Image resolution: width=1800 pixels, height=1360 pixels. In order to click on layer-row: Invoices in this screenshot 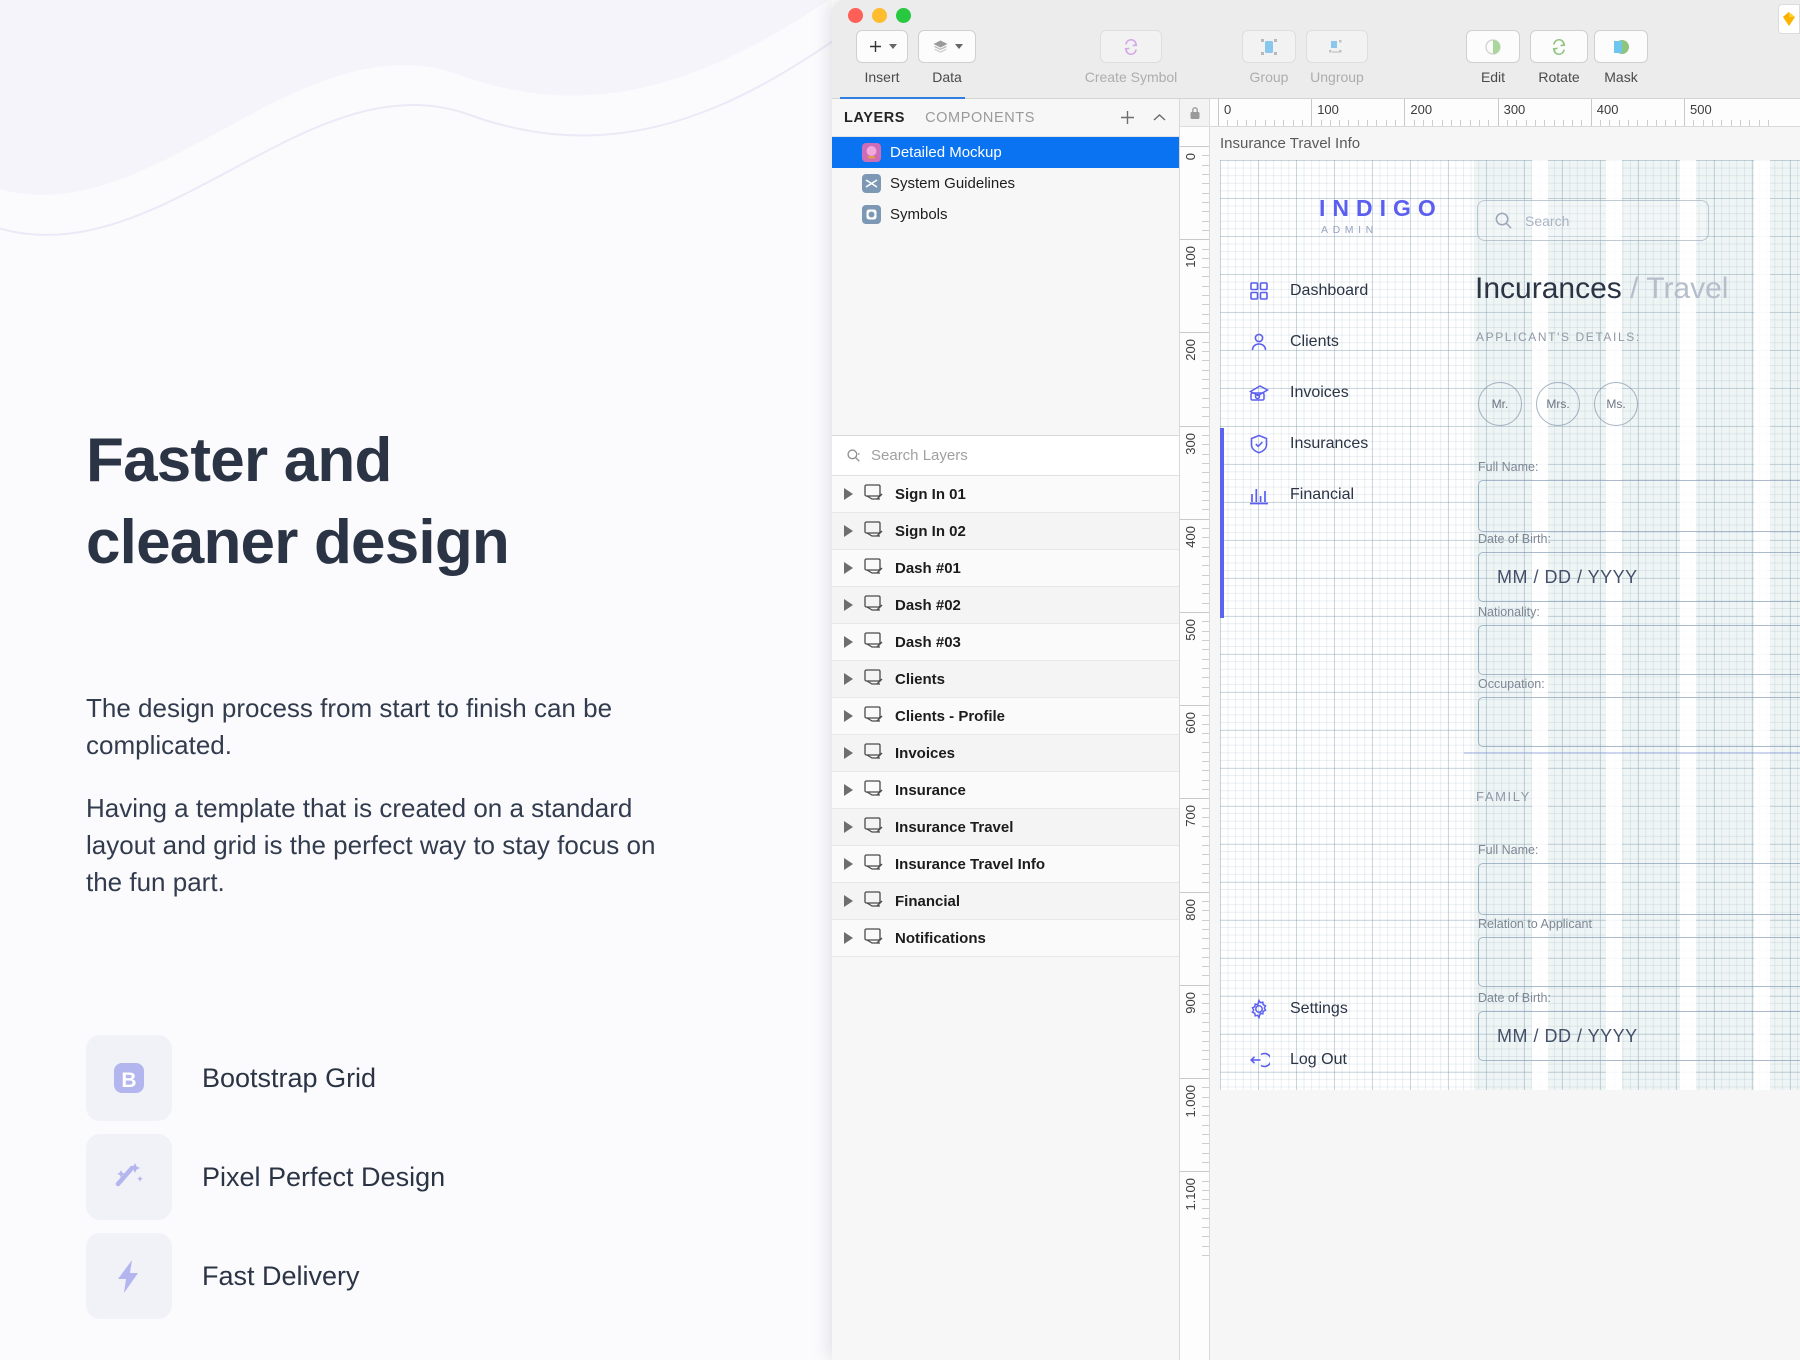, I will do `click(1005, 753)`.